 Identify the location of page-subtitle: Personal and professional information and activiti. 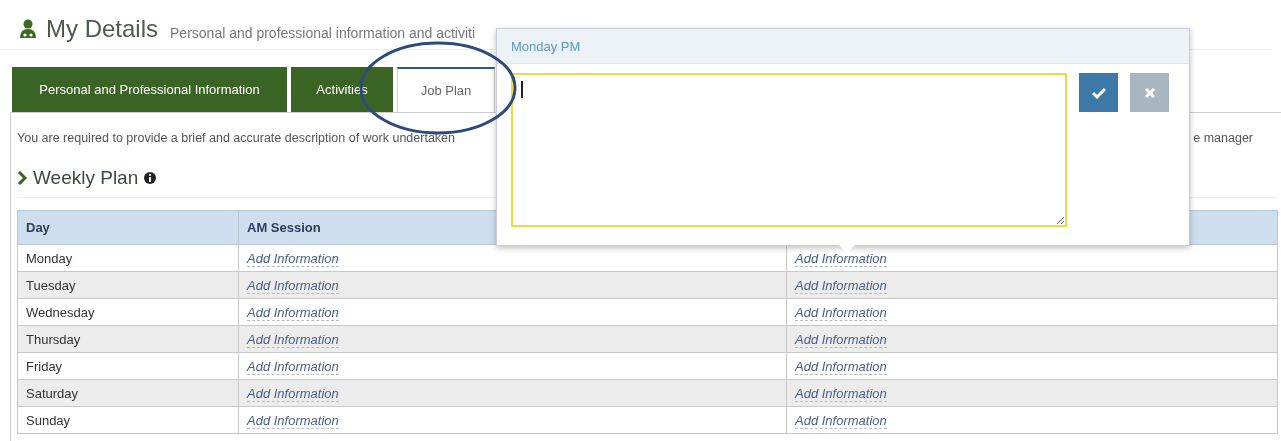
(323, 33).